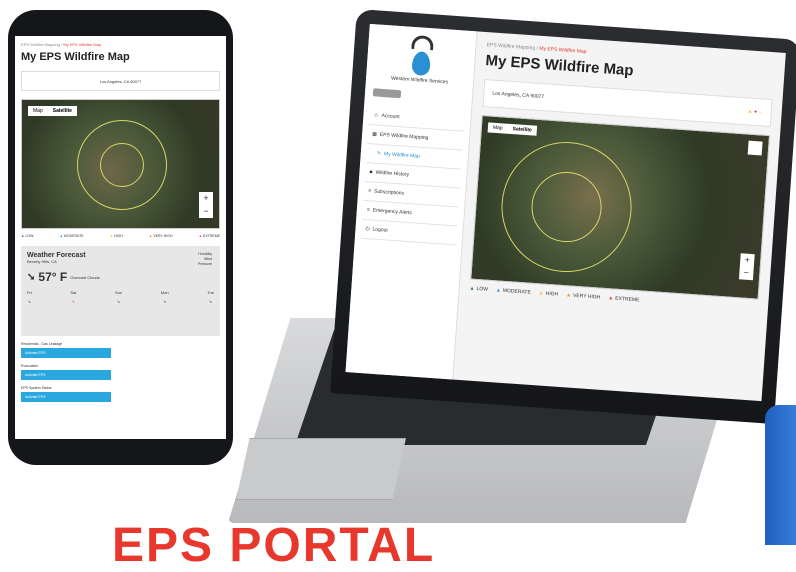 This screenshot has width=796, height=572. What do you see at coordinates (371, 172) in the screenshot?
I see `square-icon: ■` at bounding box center [371, 172].